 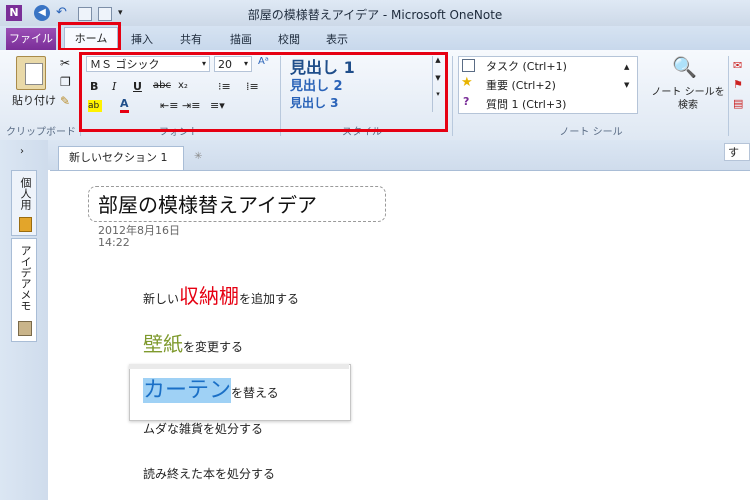 I want to click on find-tags-icon: 🔍, so click(x=684, y=67).